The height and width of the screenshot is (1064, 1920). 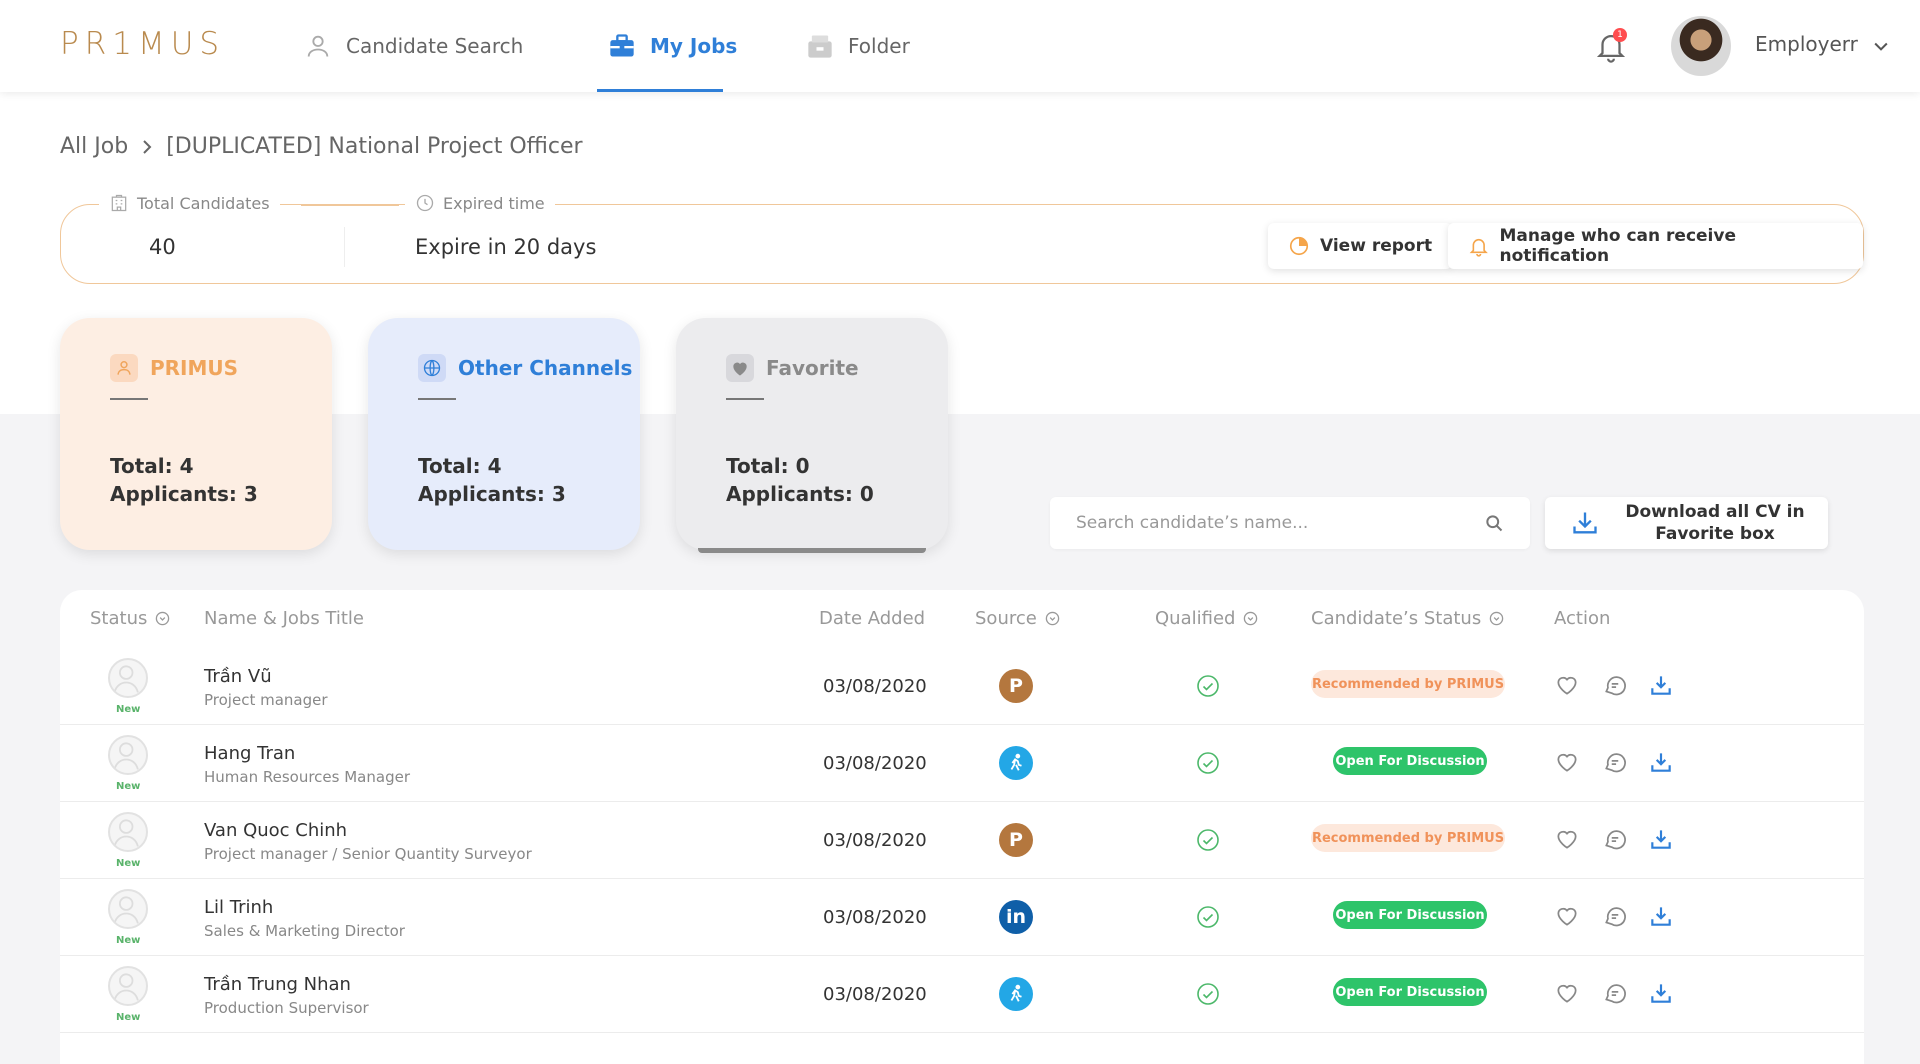 What do you see at coordinates (480, 203) in the screenshot?
I see `expired-time-label: Expired time` at bounding box center [480, 203].